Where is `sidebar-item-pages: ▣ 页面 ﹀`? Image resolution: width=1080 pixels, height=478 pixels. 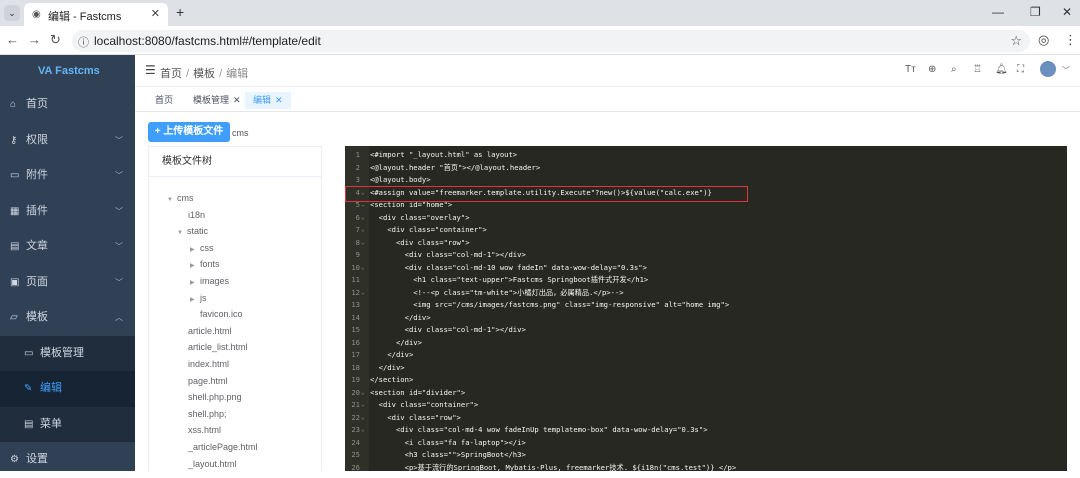
sidebar-item-pages: ▣ 页面 ﹀ is located at coordinates (67, 283).